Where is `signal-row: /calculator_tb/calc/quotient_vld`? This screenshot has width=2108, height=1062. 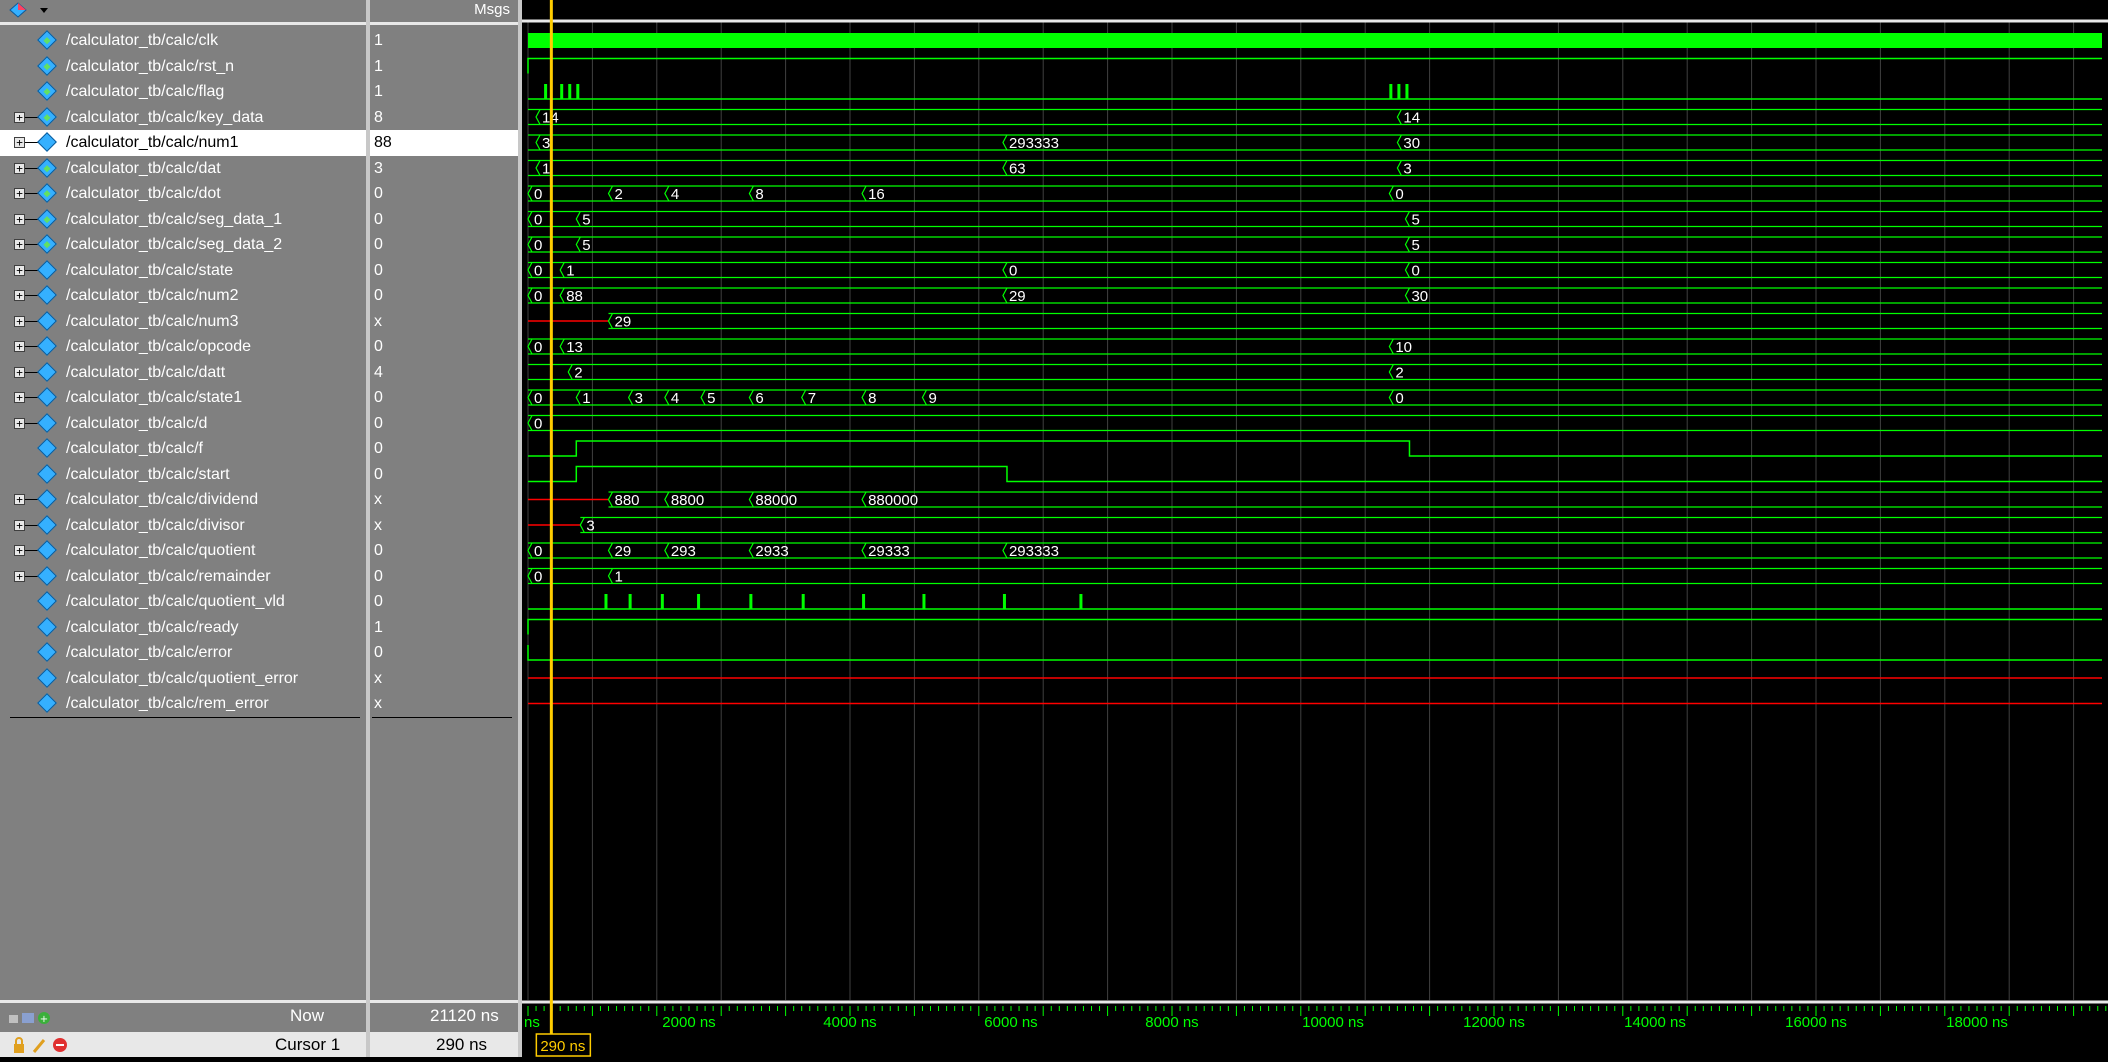
signal-row: /calculator_tb/calc/quotient_vld is located at coordinates (183, 602).